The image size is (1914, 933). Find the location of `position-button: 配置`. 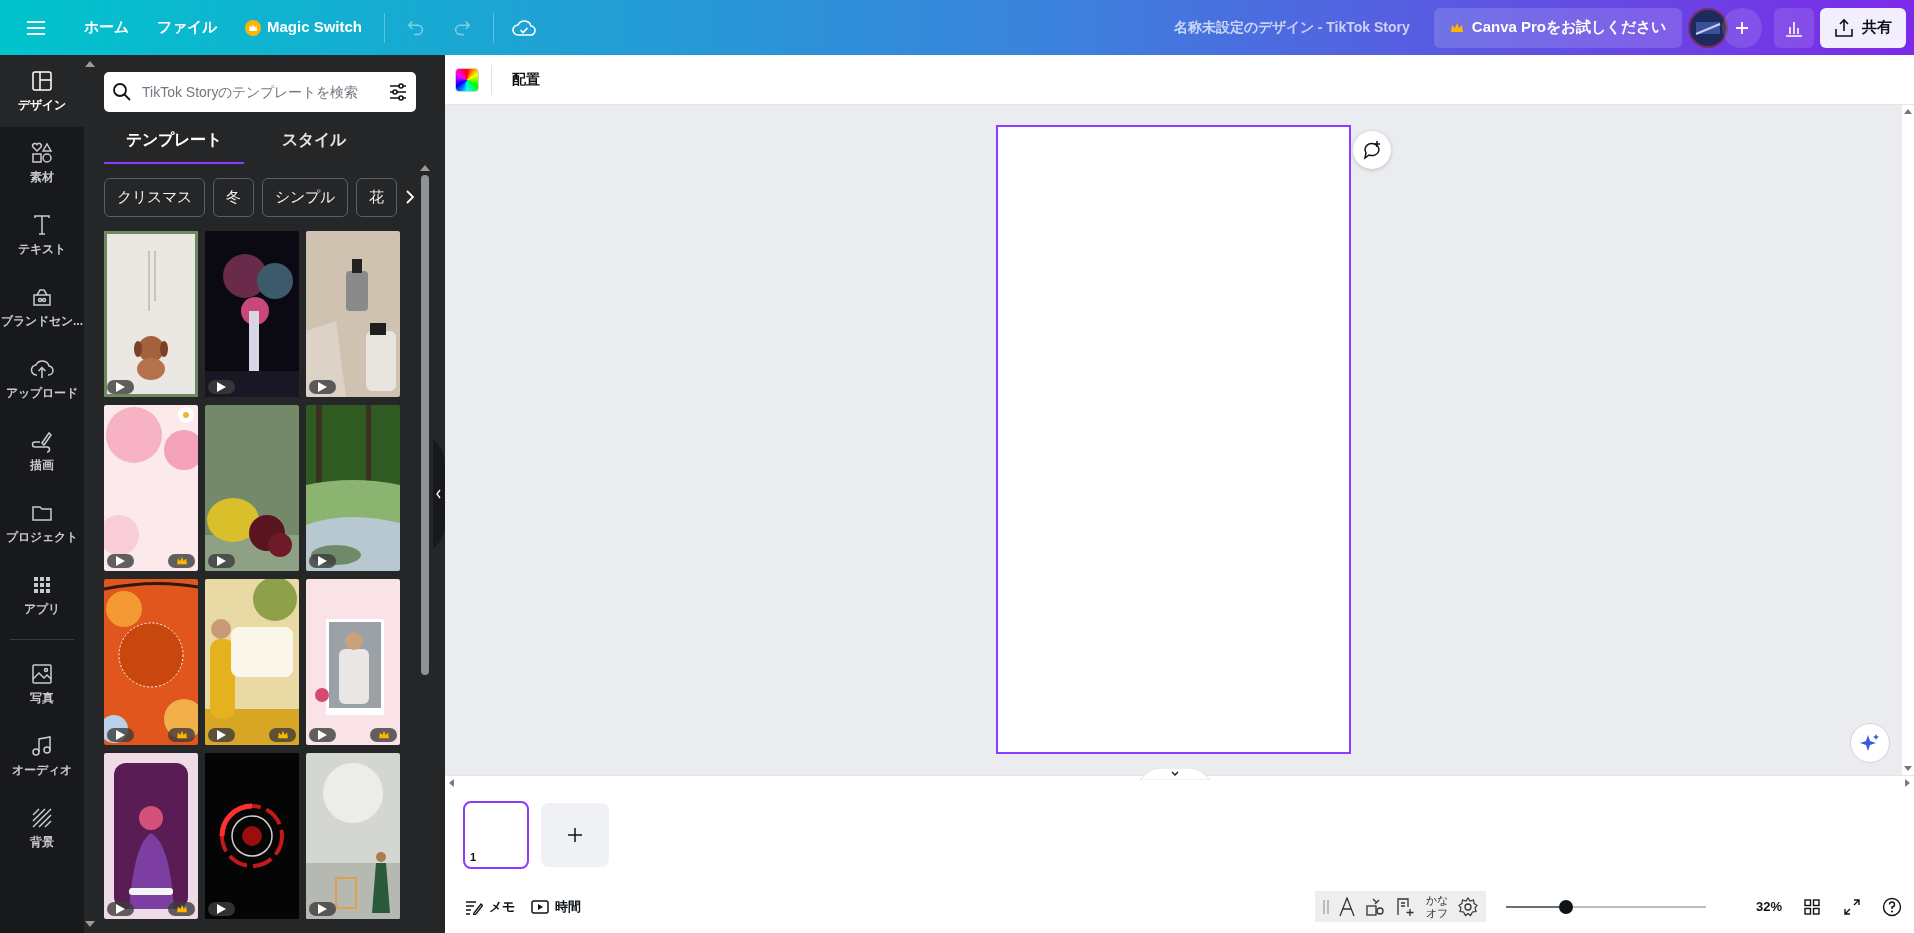

position-button: 配置 is located at coordinates (526, 79).